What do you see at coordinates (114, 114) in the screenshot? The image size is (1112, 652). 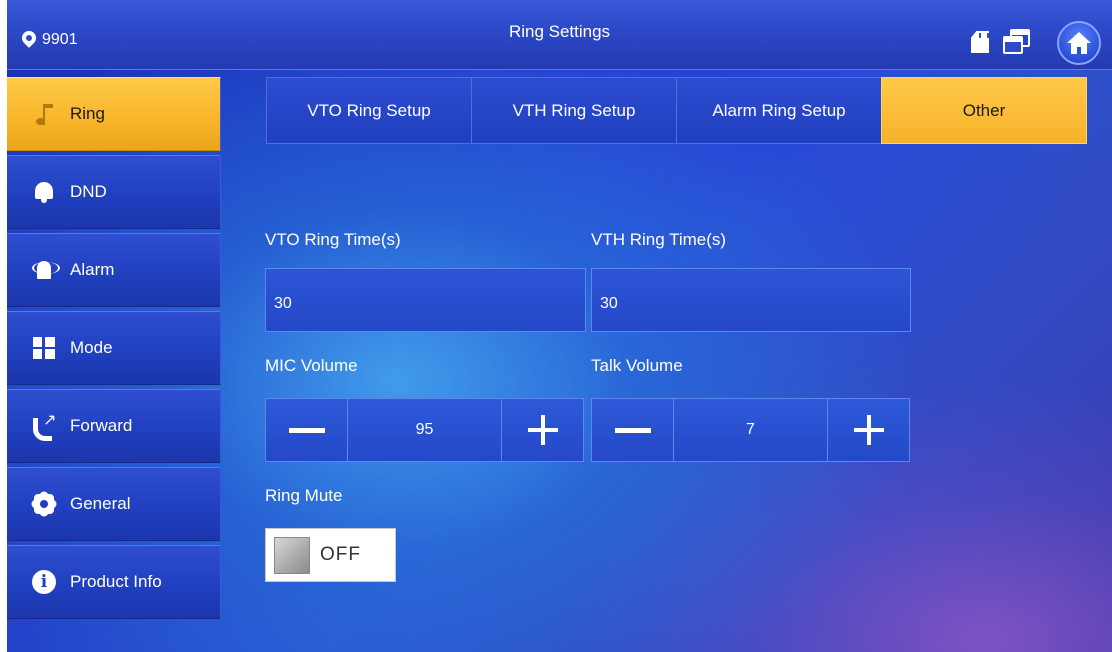 I see `sidebar-item-ring: Ring` at bounding box center [114, 114].